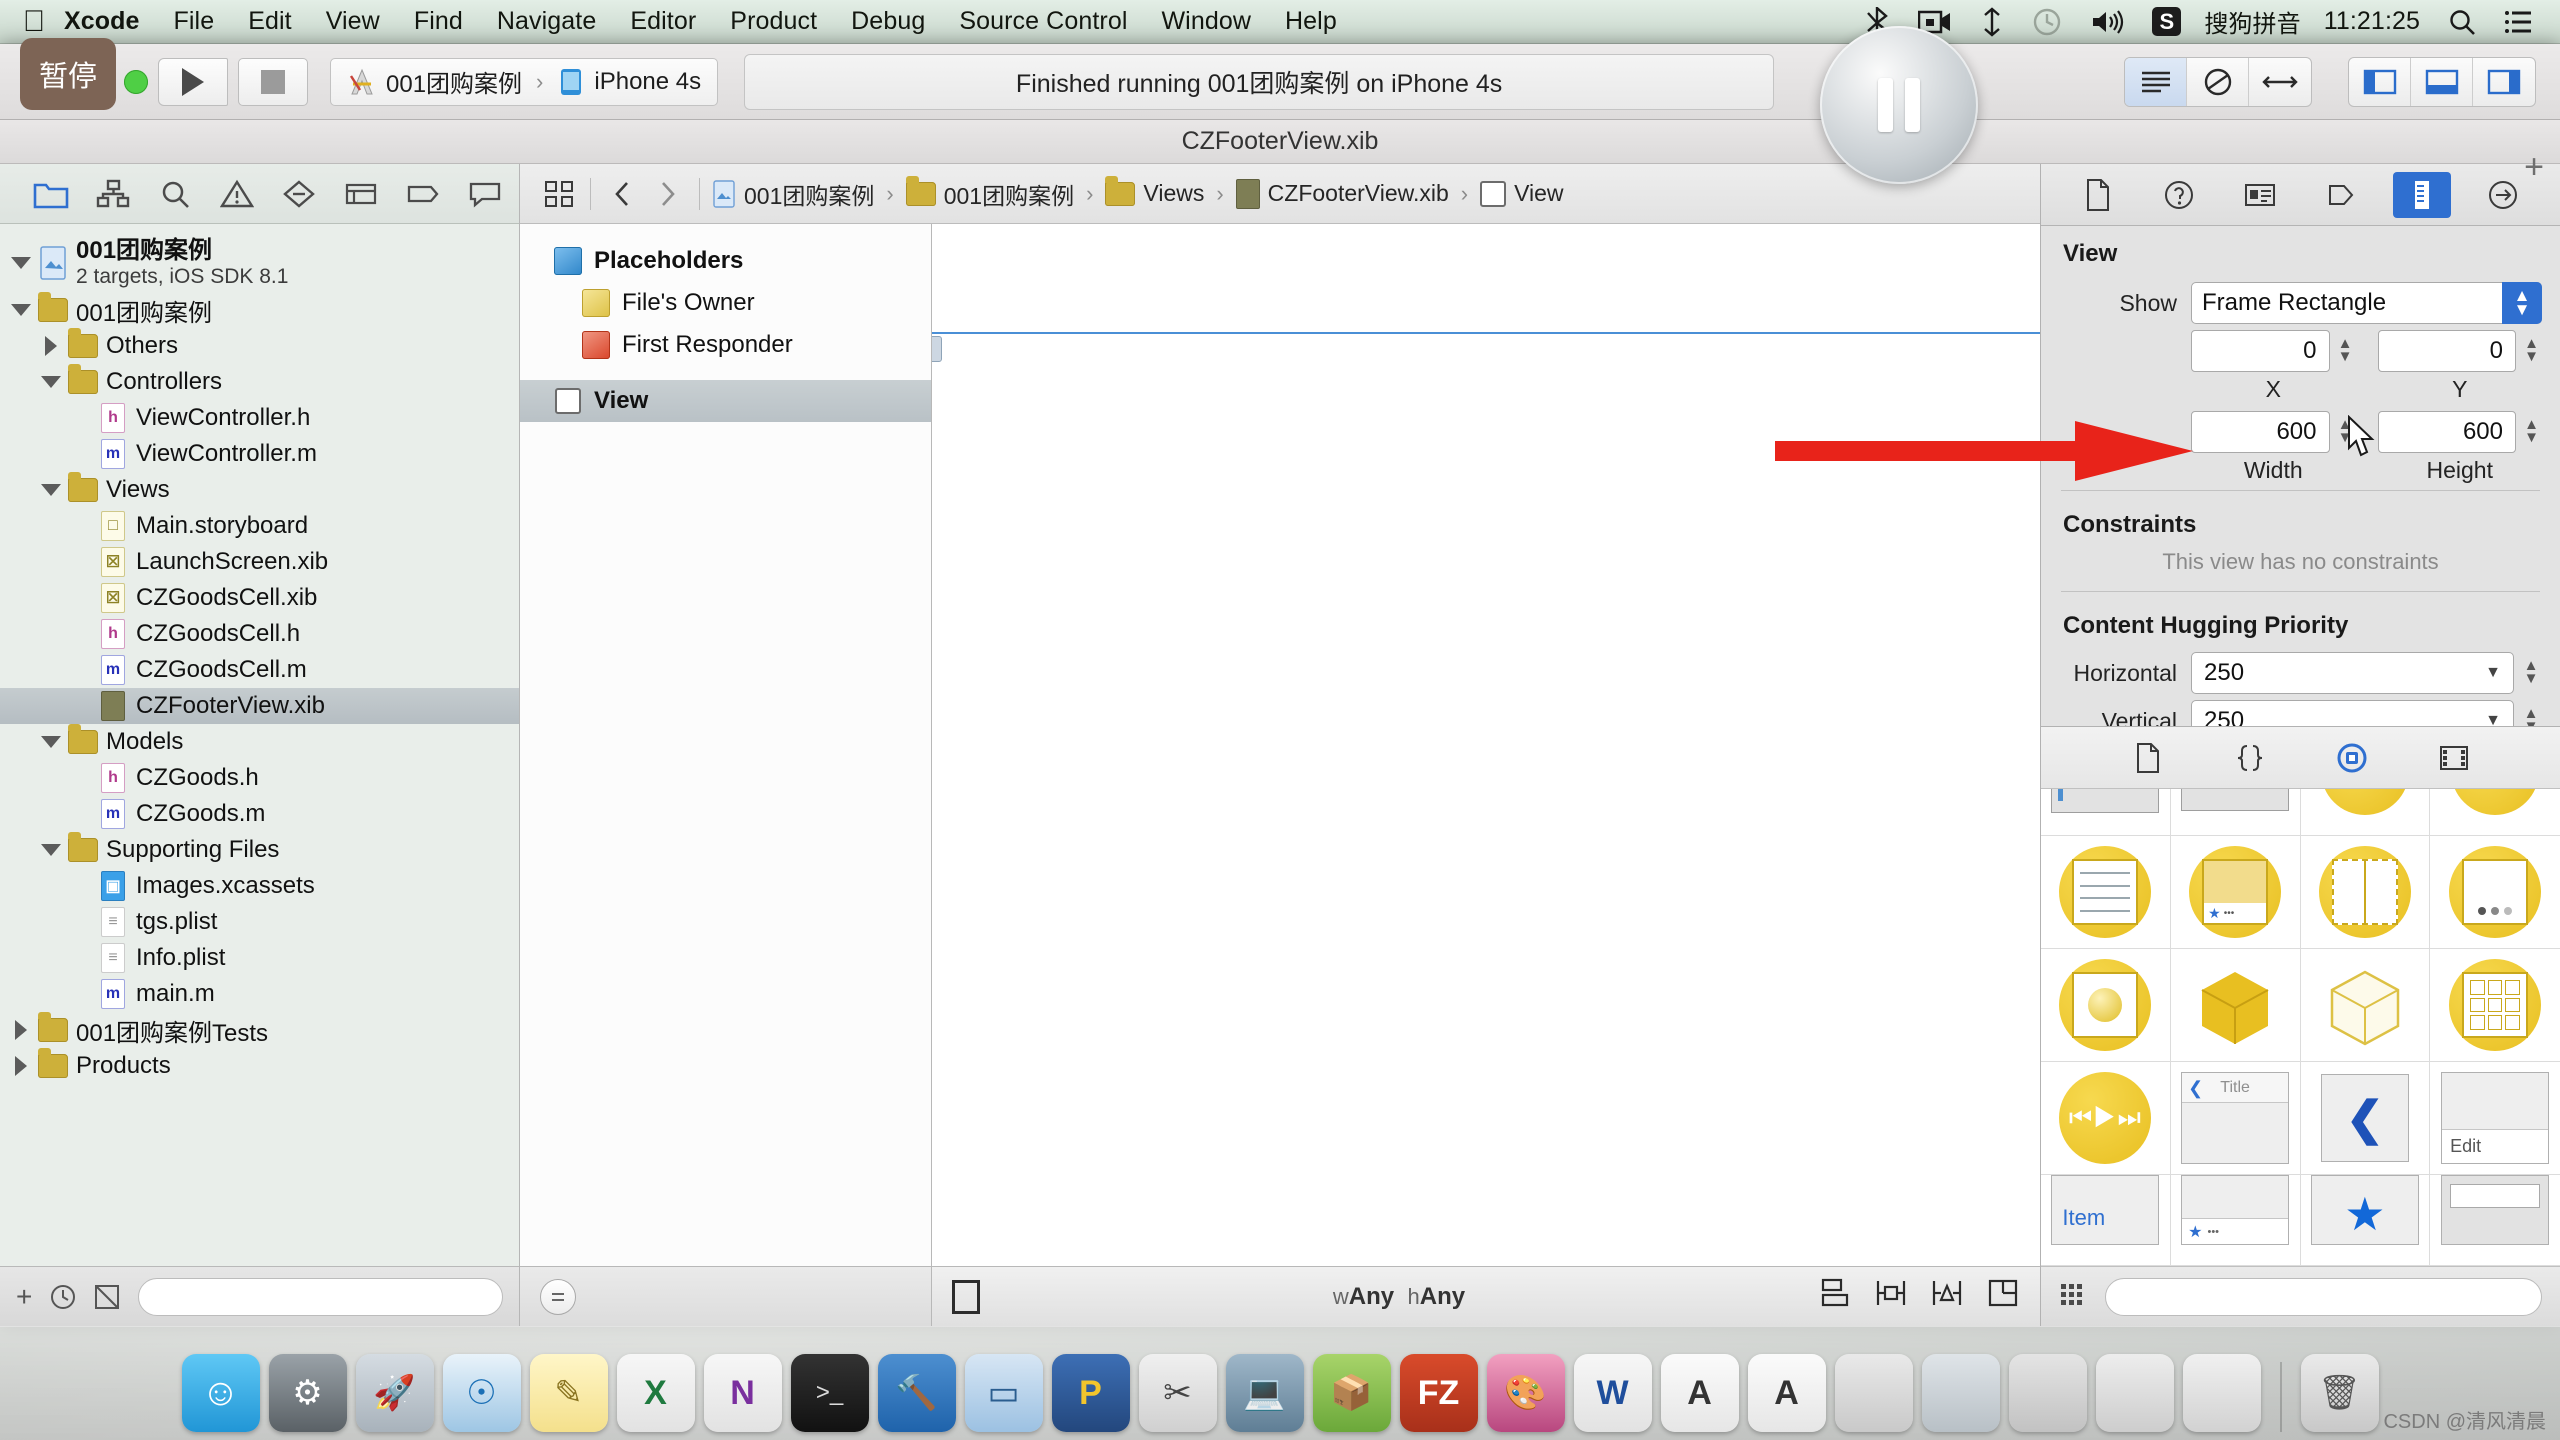  What do you see at coordinates (1177, 1393) in the screenshot?
I see `dock-item-scissors: ✂` at bounding box center [1177, 1393].